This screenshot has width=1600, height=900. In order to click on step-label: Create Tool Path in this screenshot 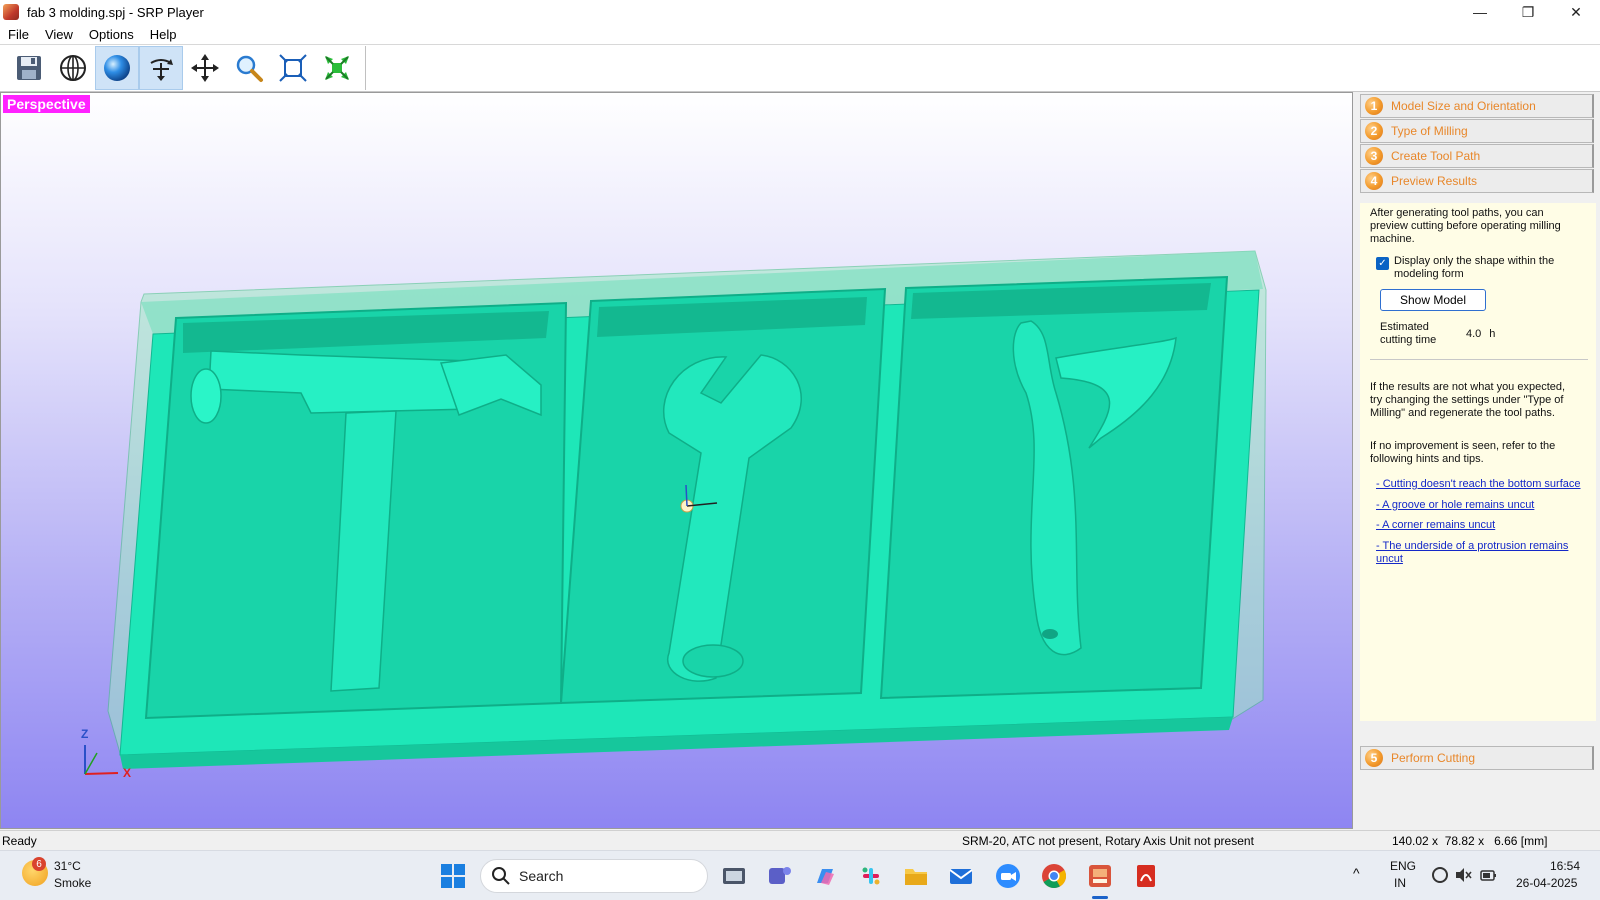, I will do `click(1436, 156)`.